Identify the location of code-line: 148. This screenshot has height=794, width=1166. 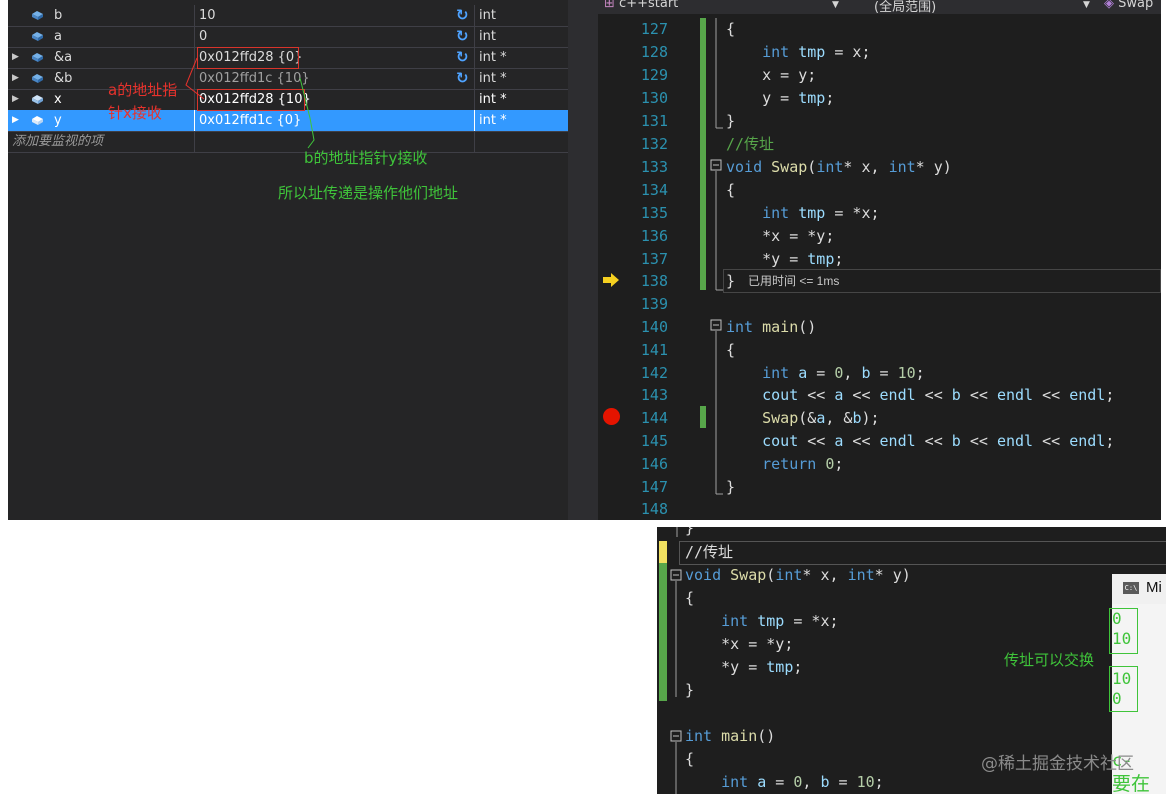
(654, 509).